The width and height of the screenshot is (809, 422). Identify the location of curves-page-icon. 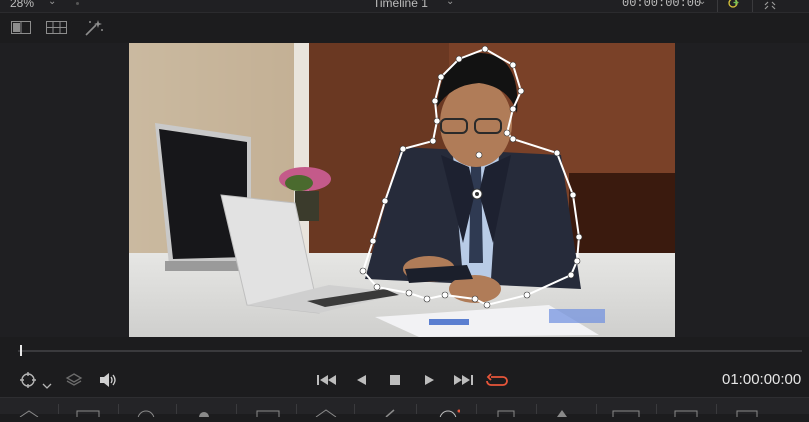
(88, 413).